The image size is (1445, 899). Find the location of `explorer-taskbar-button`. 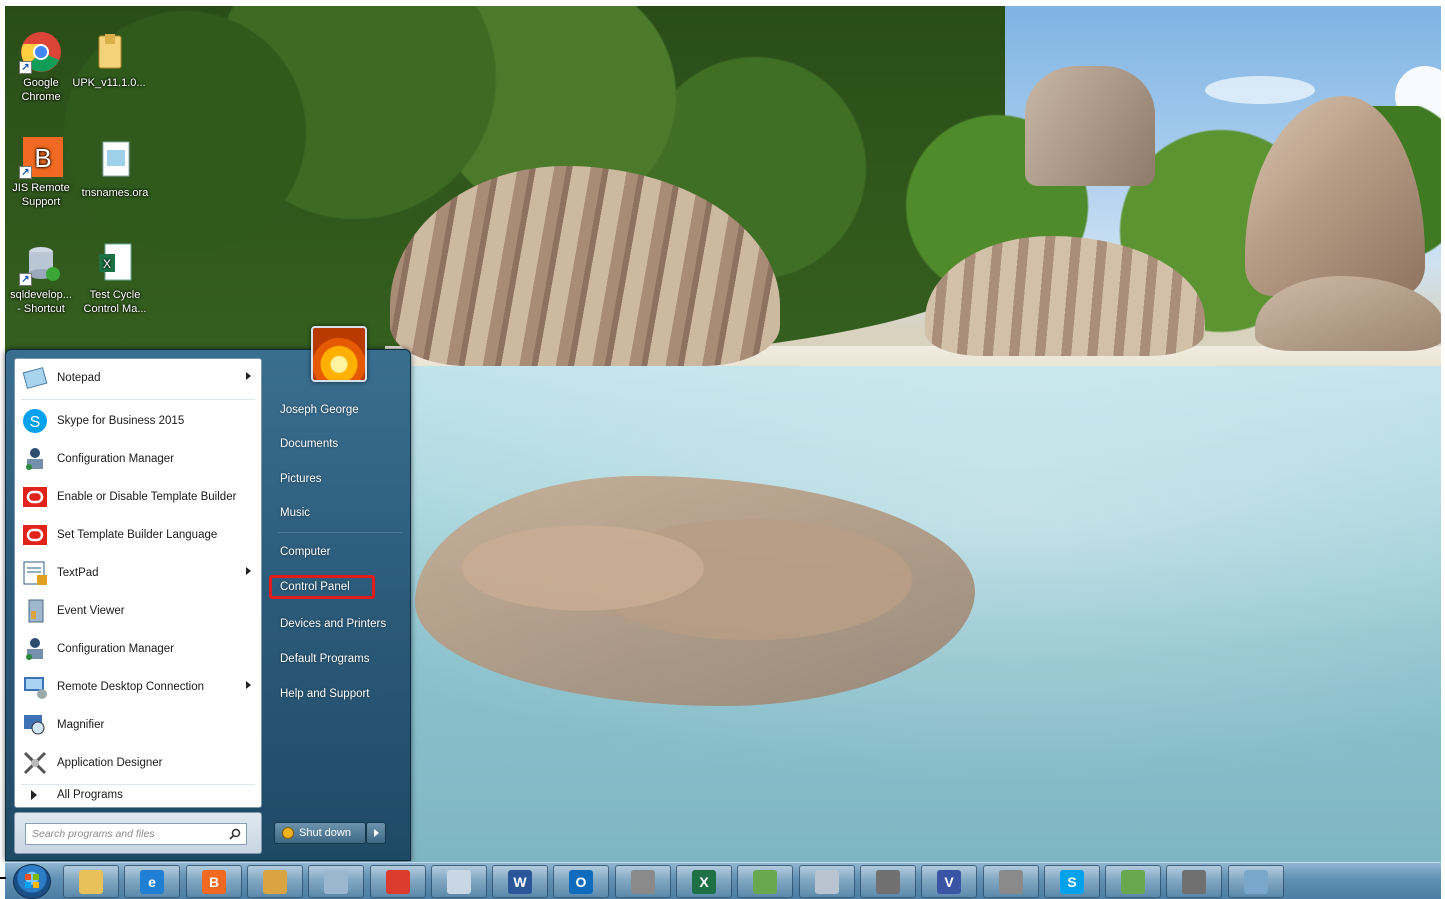

explorer-taskbar-button is located at coordinates (91, 881).